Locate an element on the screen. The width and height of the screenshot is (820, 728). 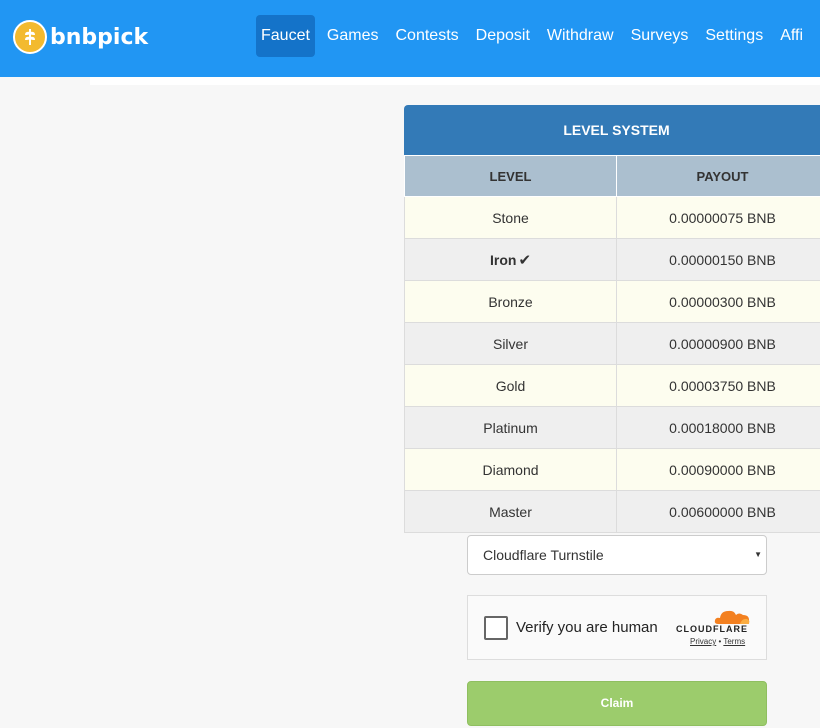
captcha-select-value: Cloudflare Turnstile is located at coordinates (543, 555).